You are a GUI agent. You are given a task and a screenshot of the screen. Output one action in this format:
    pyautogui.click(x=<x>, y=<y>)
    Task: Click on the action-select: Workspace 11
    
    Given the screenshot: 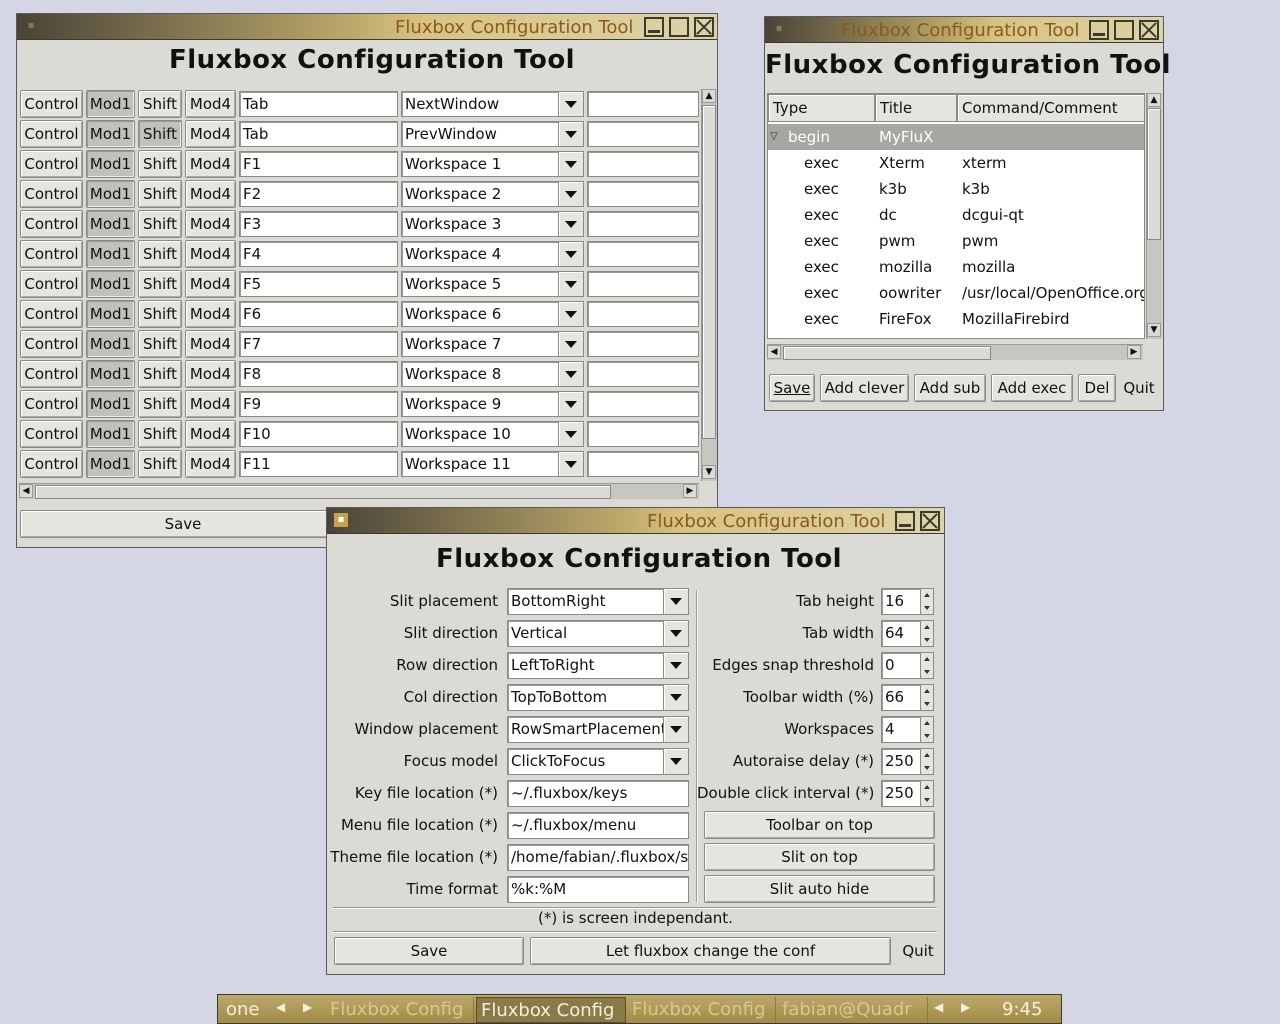 What is the action you would take?
    pyautogui.click(x=492, y=464)
    